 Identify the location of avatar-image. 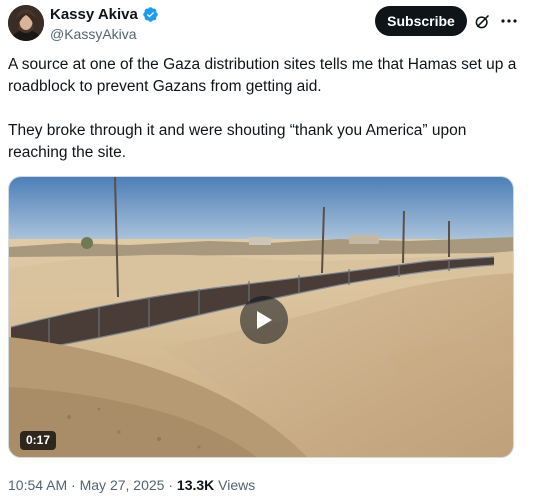
(26, 23).